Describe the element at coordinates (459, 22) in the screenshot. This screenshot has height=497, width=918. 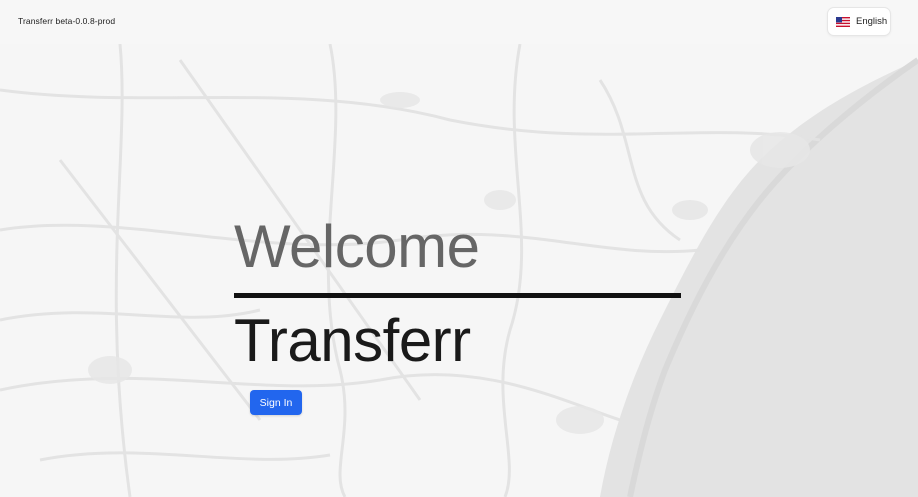
I see `top-bar: Transferr beta-0.0.8-prod English` at that location.